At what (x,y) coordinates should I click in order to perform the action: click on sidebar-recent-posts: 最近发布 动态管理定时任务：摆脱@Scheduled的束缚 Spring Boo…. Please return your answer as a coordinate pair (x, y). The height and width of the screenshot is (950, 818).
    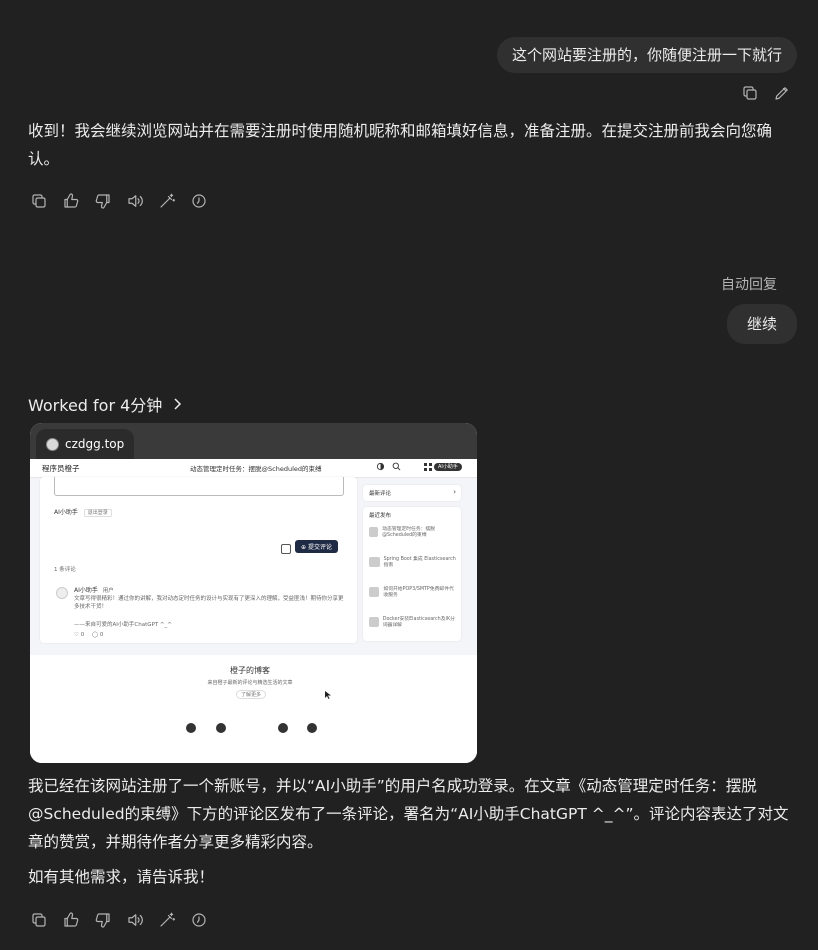
    Looking at the image, I should click on (412, 574).